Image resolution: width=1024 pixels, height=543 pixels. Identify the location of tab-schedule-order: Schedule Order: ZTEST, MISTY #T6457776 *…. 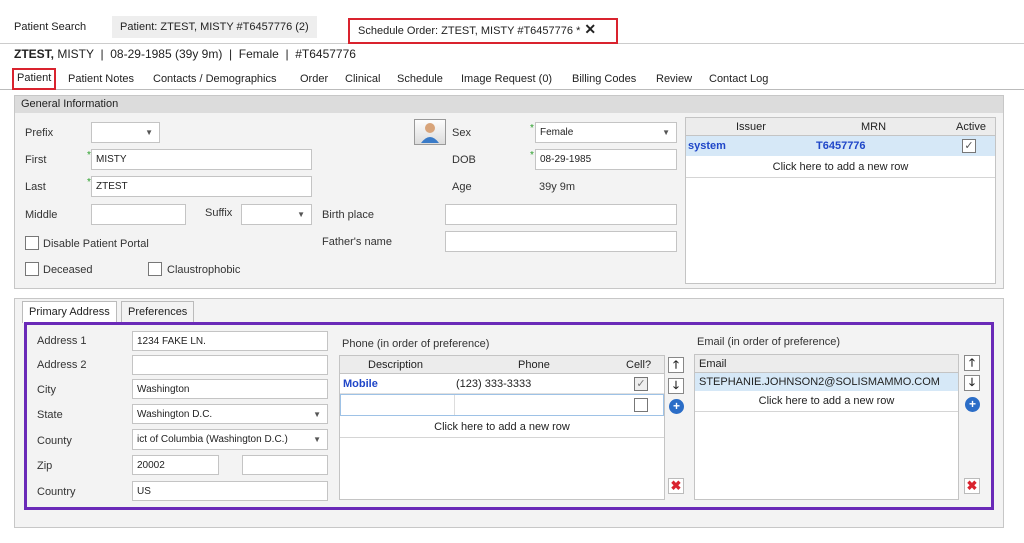
(483, 31).